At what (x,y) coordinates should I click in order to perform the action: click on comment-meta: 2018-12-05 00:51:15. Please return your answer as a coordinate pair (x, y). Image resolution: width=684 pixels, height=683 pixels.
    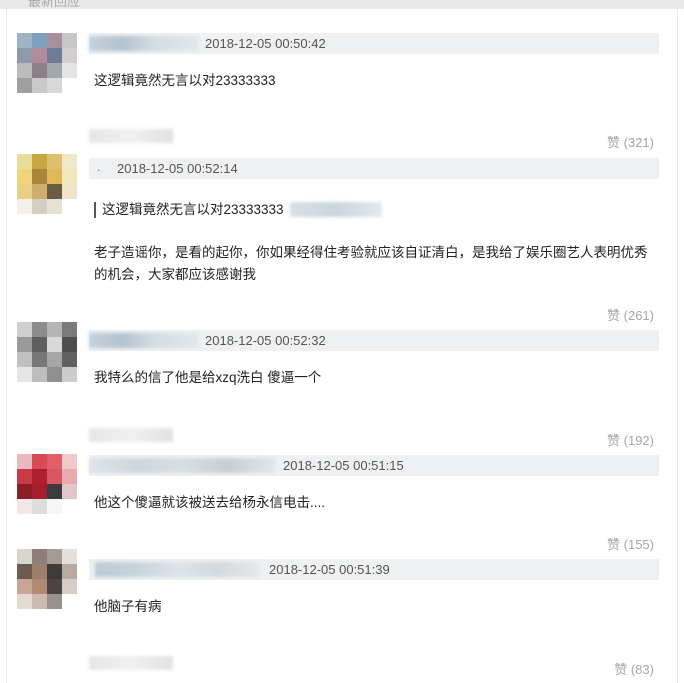
    Looking at the image, I should click on (374, 465).